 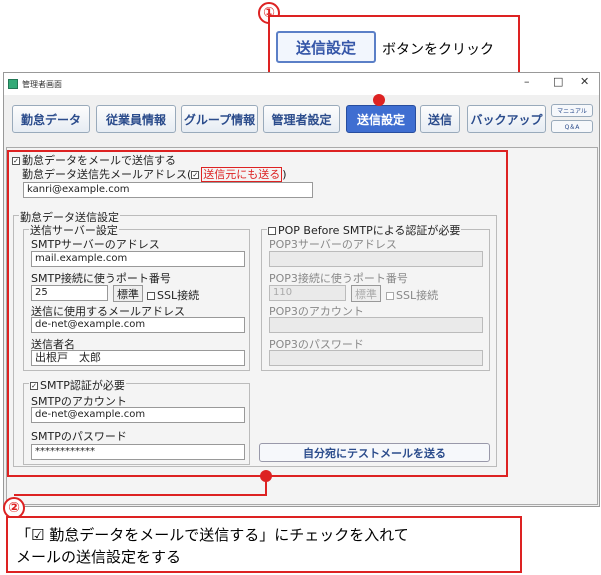 I want to click on callout-1-text: ボタンをクリック, so click(x=438, y=50).